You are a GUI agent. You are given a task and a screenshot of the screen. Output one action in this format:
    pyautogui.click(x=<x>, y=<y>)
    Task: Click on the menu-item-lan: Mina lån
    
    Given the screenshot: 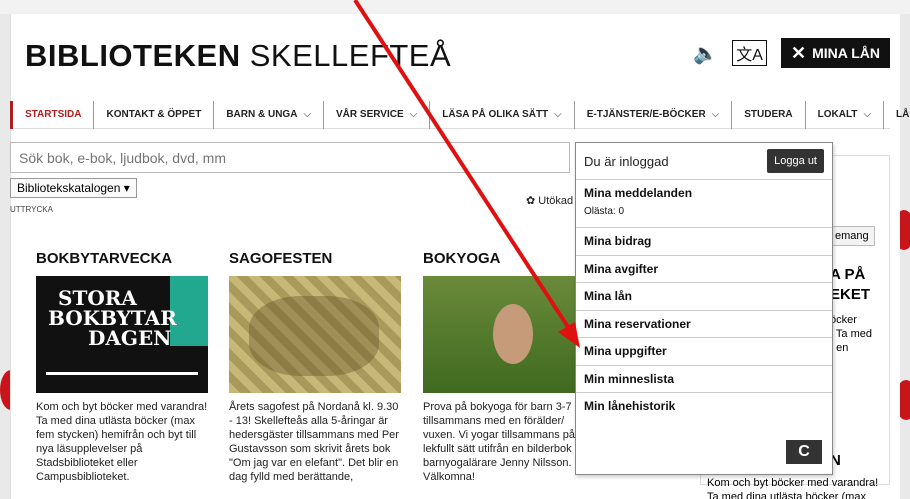 What is the action you would take?
    pyautogui.click(x=704, y=297)
    